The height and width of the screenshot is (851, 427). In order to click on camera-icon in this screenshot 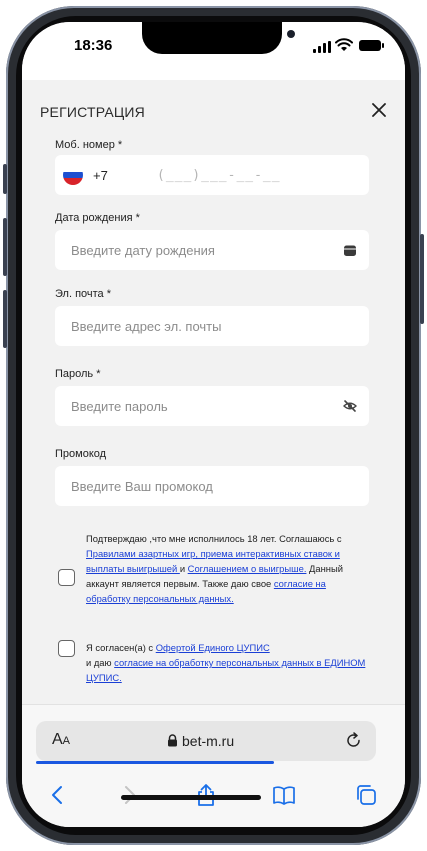, I will do `click(291, 34)`.